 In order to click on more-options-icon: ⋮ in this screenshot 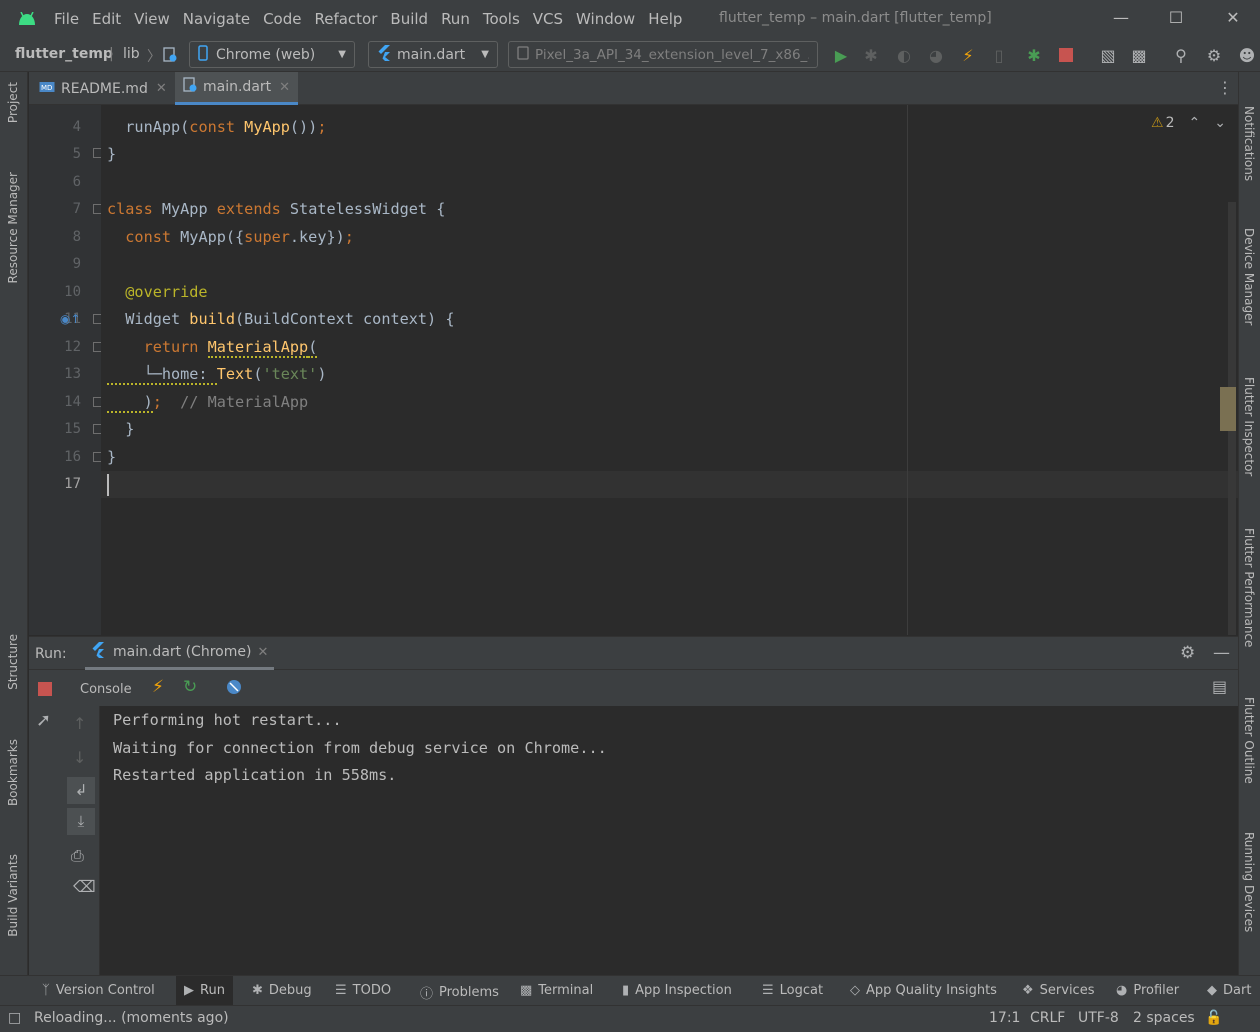, I will do `click(1225, 87)`.